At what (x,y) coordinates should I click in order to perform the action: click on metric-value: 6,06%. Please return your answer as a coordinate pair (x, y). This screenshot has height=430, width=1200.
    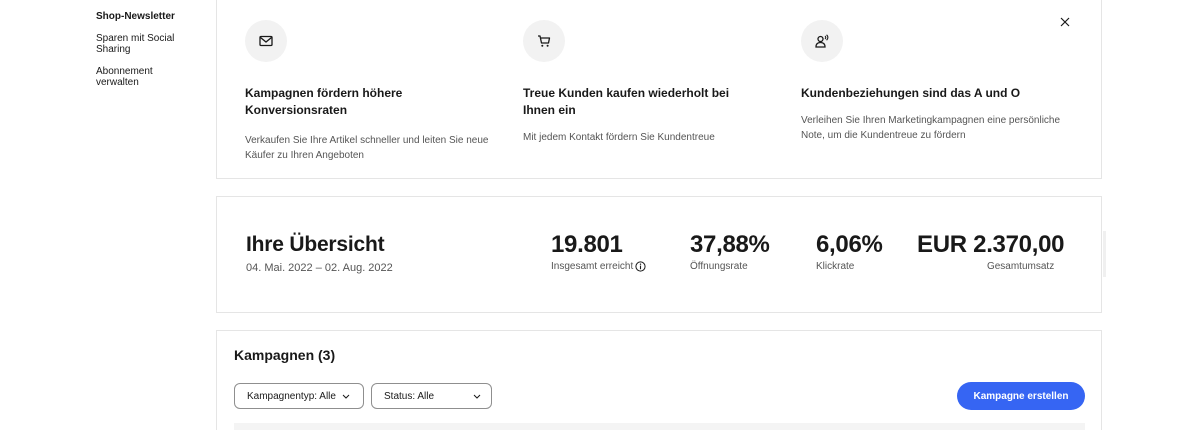
    Looking at the image, I should click on (849, 244).